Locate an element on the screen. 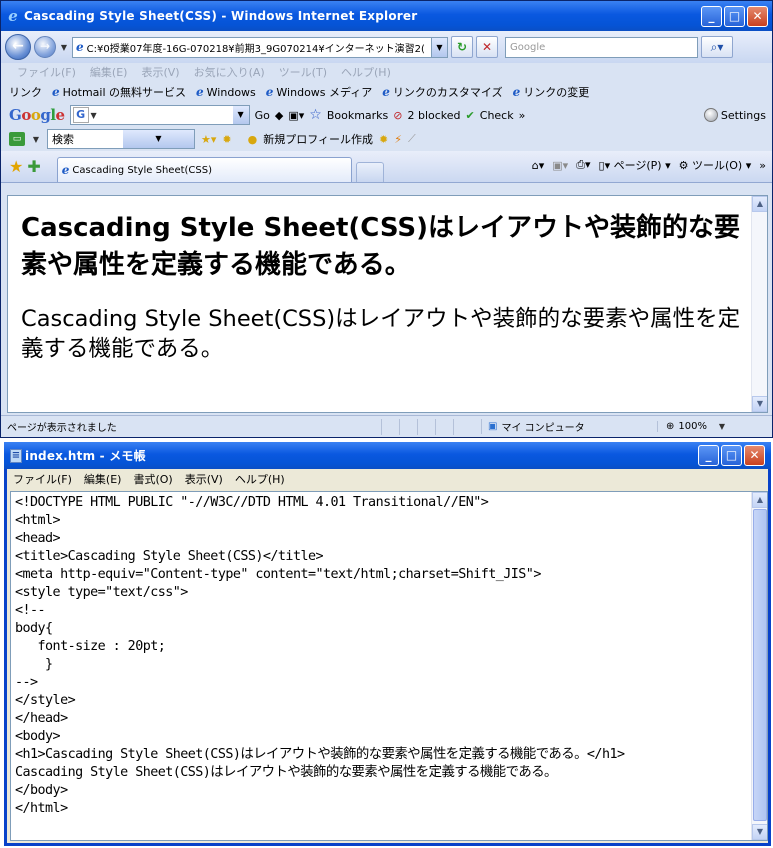  search-input: Google is located at coordinates (601, 47).